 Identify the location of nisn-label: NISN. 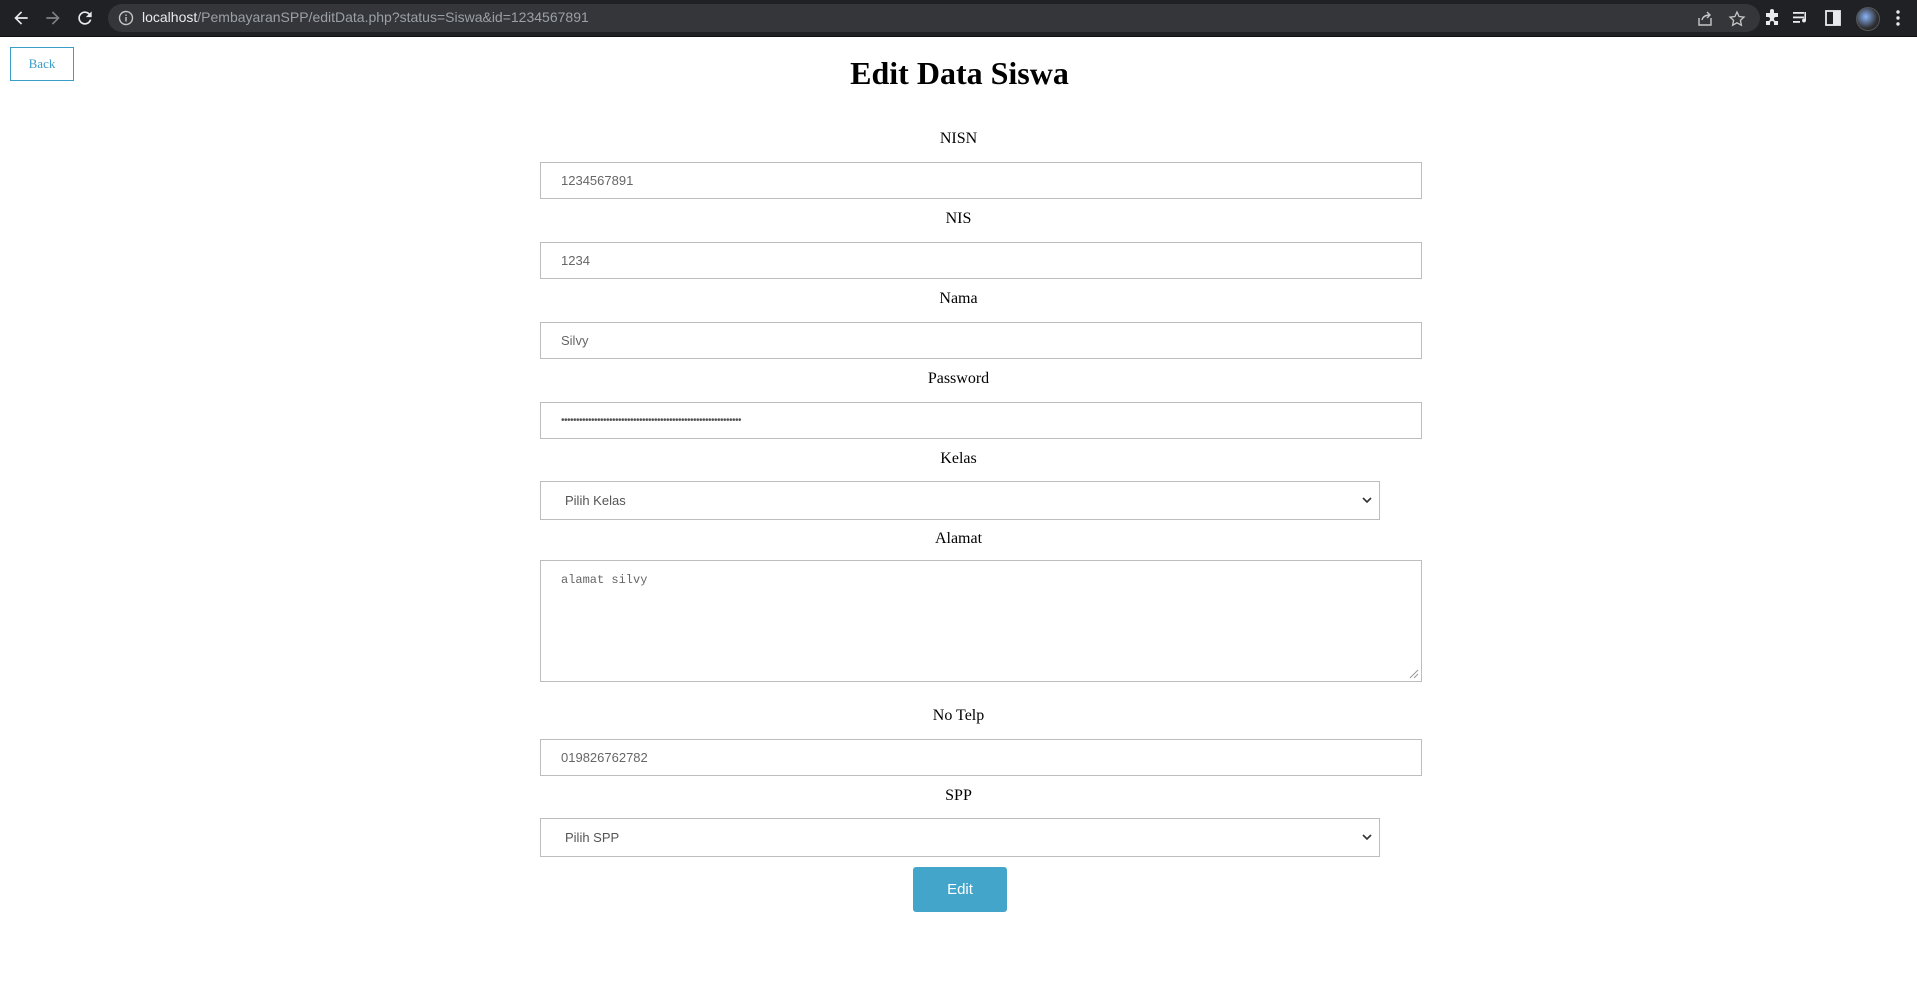
(958, 138).